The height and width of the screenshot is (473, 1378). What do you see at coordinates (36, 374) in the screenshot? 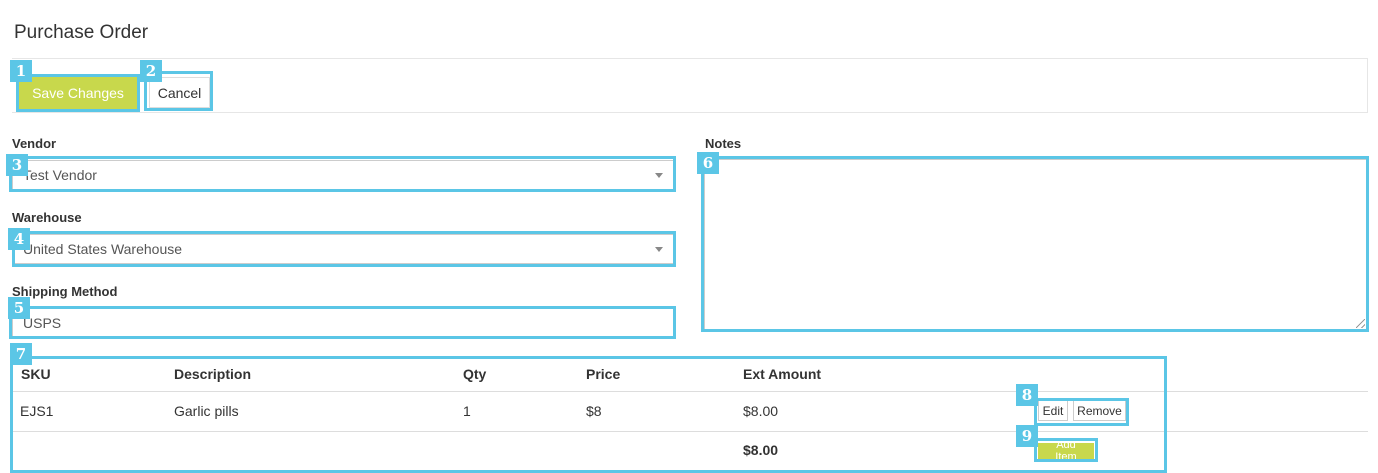
I see `column-header-sku: SKU` at bounding box center [36, 374].